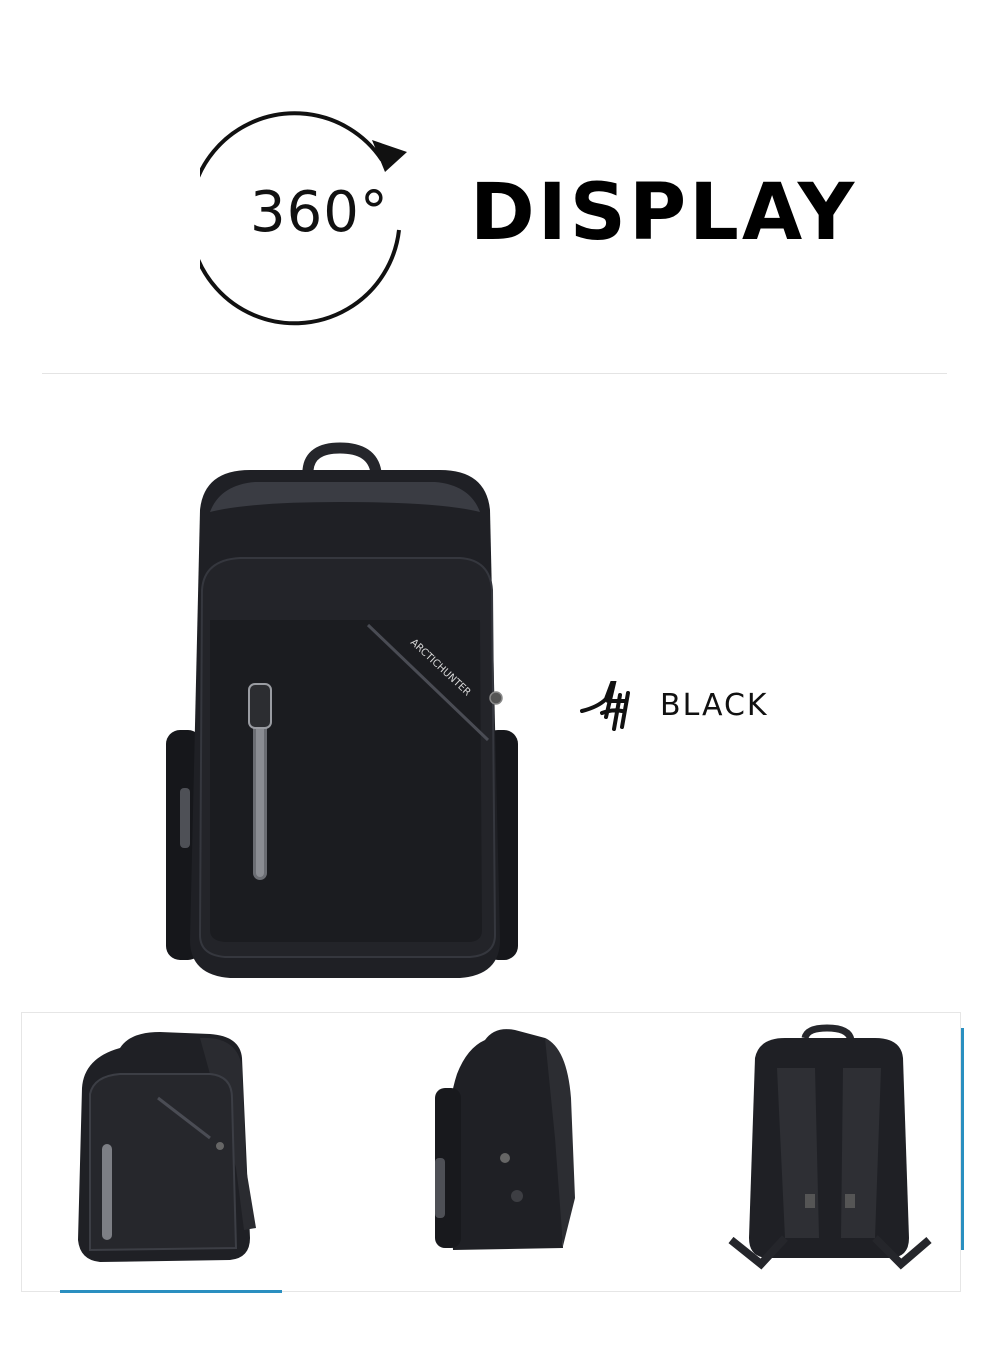 This screenshot has height=1371, width=1000. I want to click on color-name: BLACK, so click(714, 705).